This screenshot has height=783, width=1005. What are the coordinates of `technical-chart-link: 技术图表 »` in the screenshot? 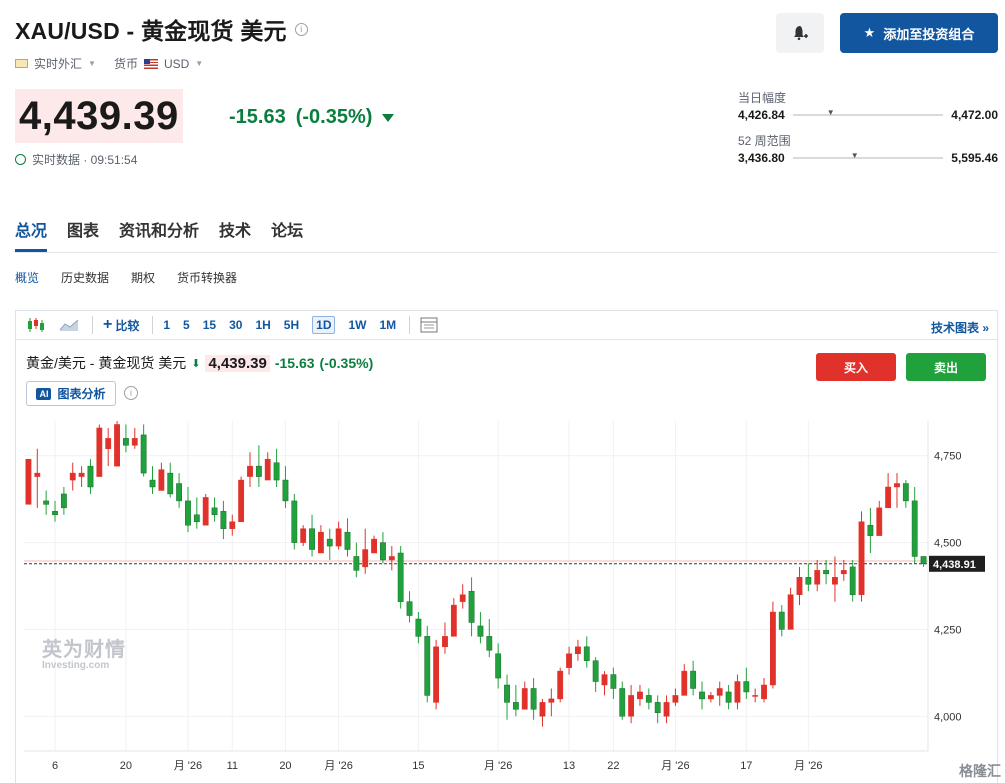 It's located at (960, 327).